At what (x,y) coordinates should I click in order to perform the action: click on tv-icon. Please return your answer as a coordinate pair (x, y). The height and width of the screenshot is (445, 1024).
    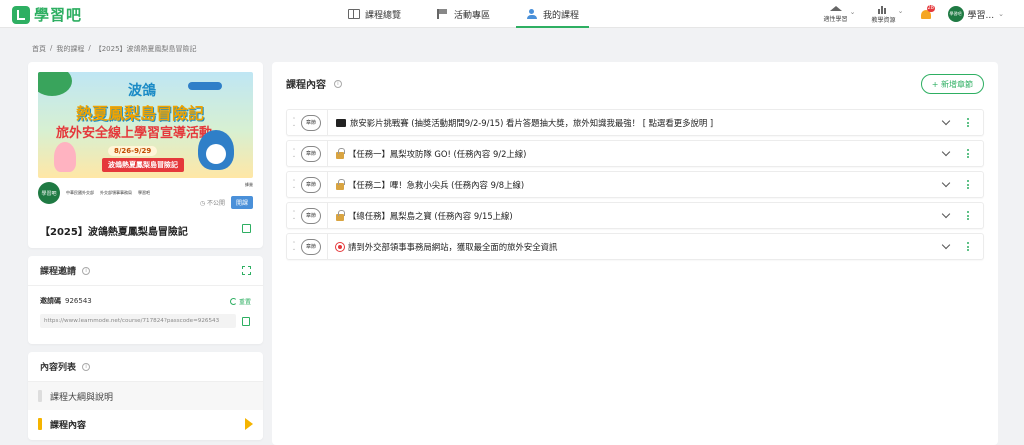
    Looking at the image, I should click on (341, 122).